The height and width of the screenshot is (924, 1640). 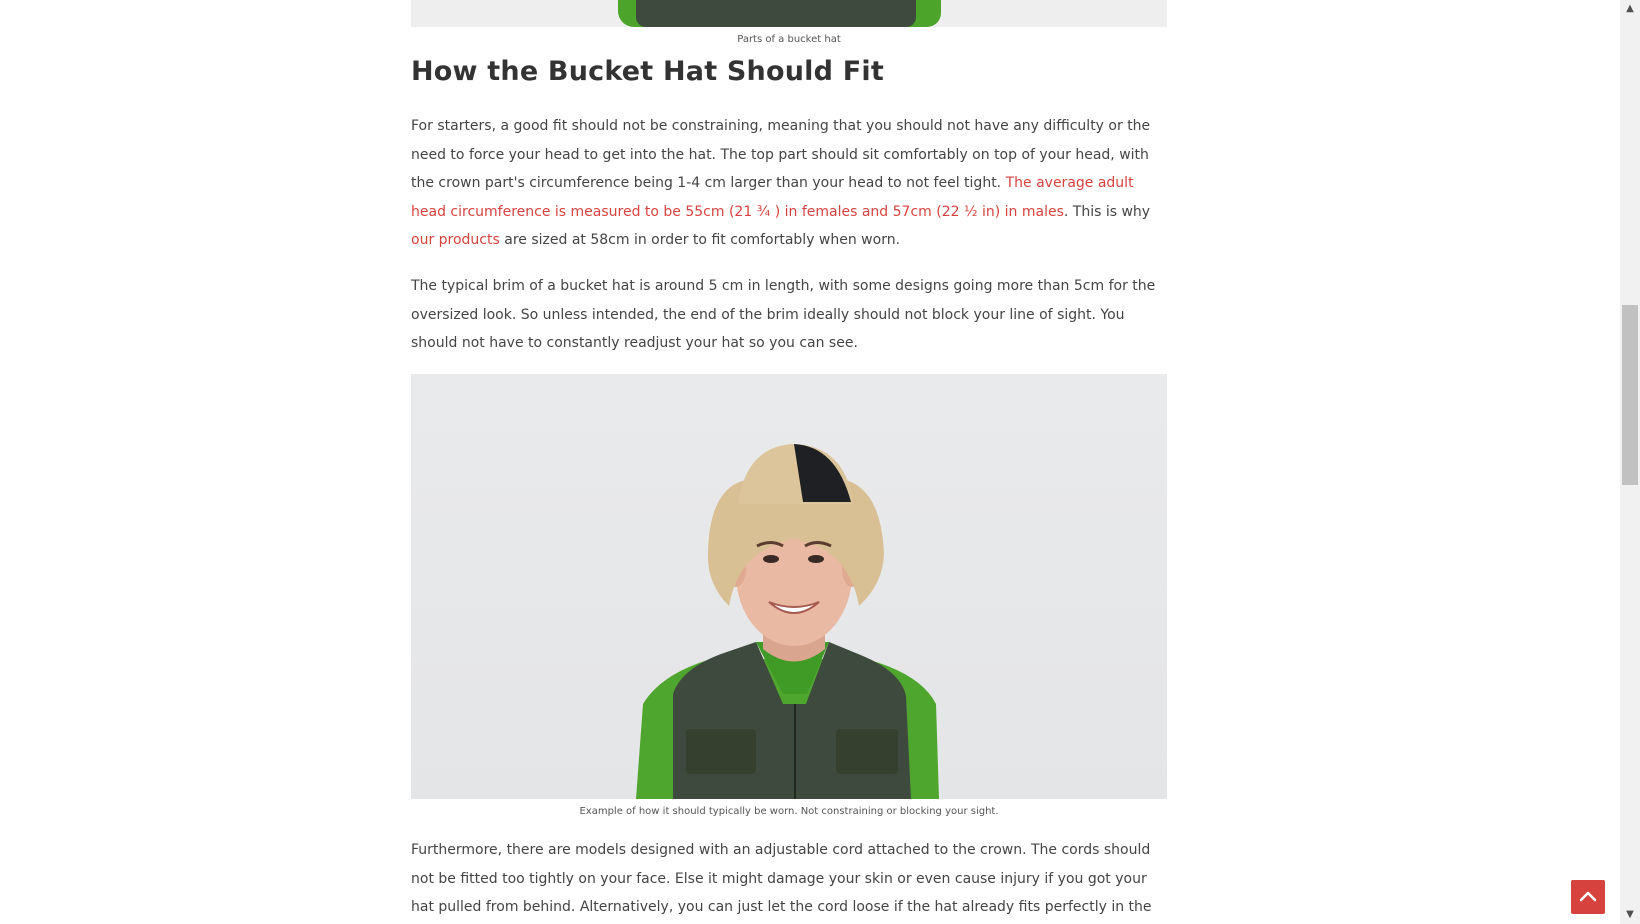 What do you see at coordinates (455, 240) in the screenshot?
I see `our-products-link: our products` at bounding box center [455, 240].